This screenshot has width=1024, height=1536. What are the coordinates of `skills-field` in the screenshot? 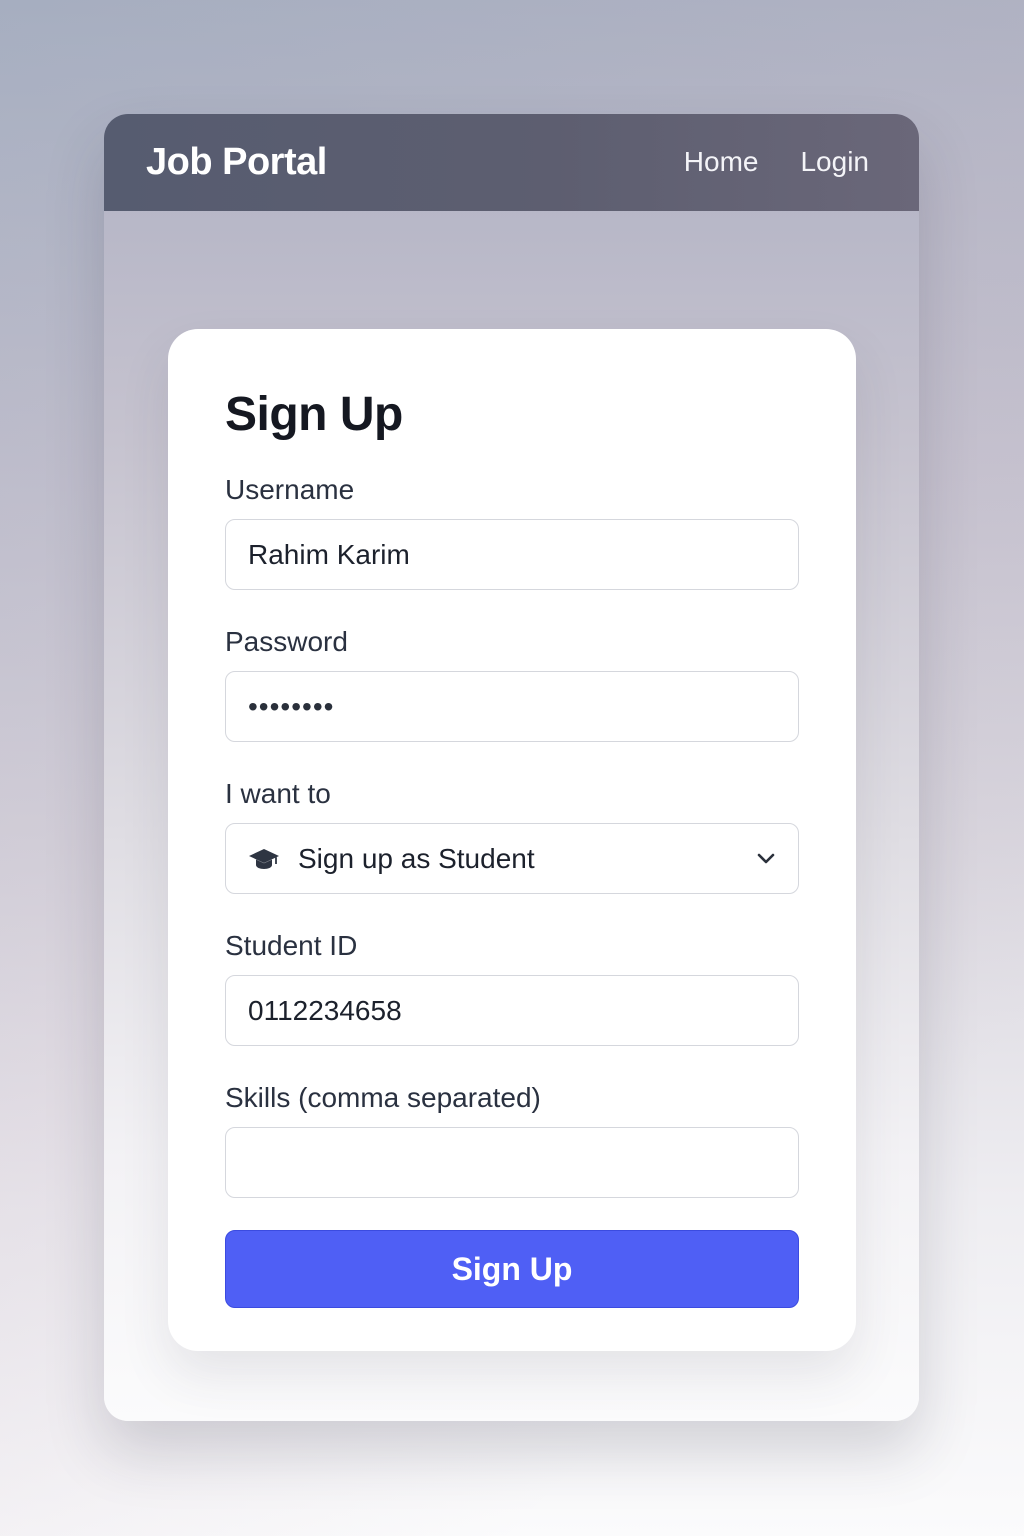 It's located at (512, 1162).